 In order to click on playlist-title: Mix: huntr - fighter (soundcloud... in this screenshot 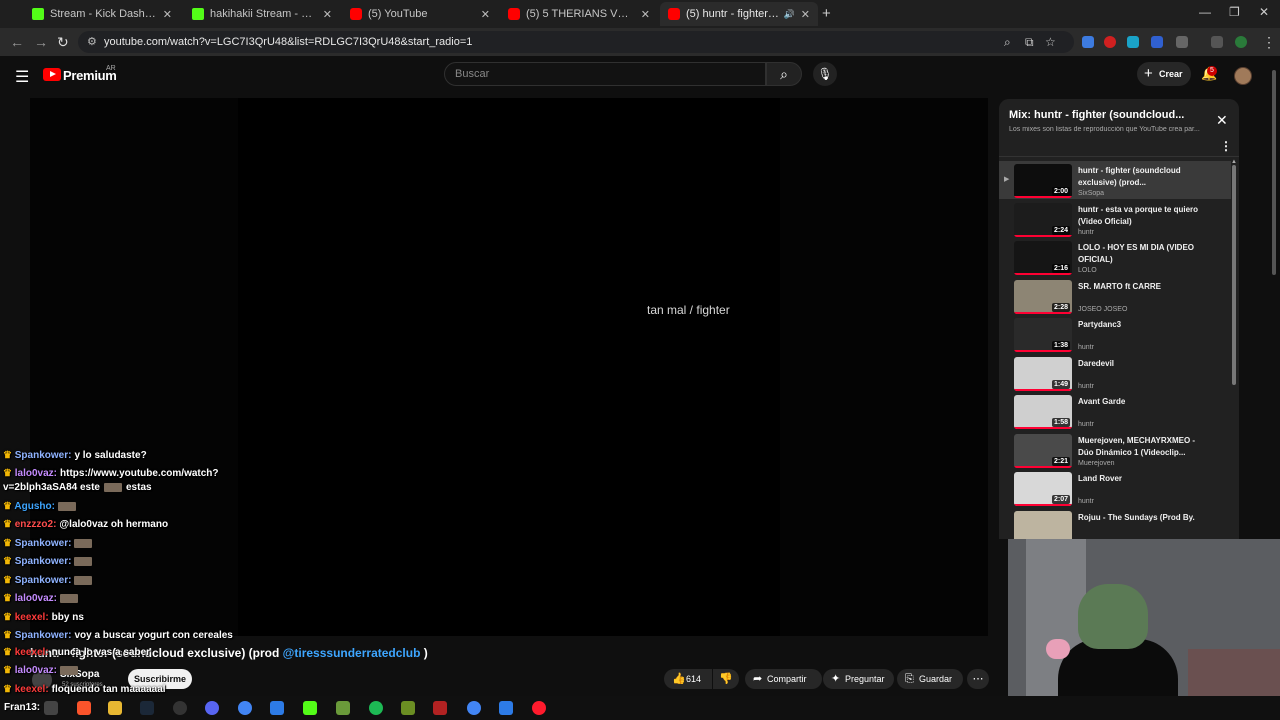, I will do `click(1096, 115)`.